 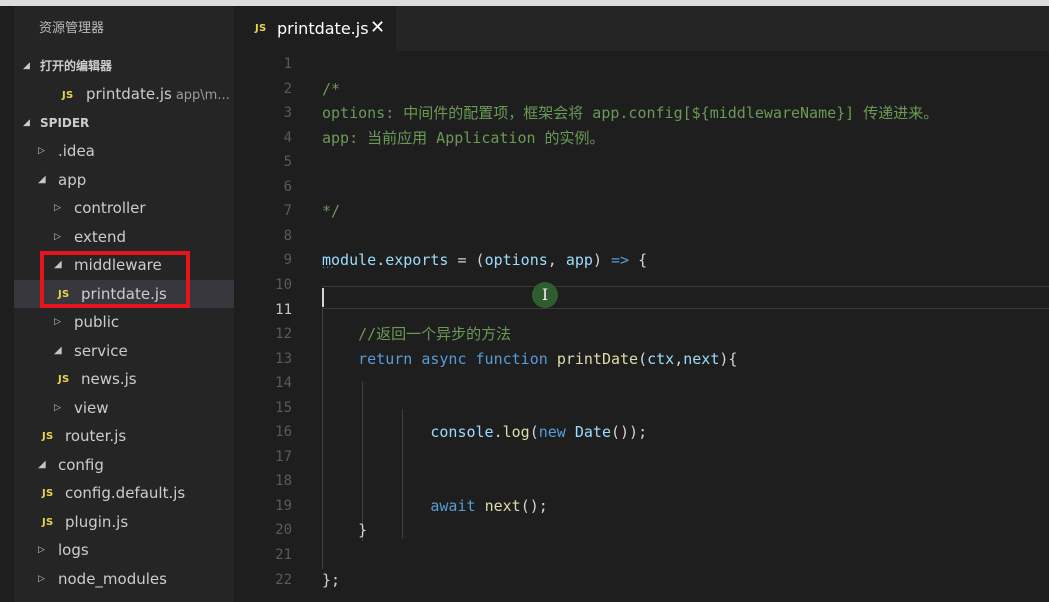 I want to click on line-number: 5, so click(x=287, y=162).